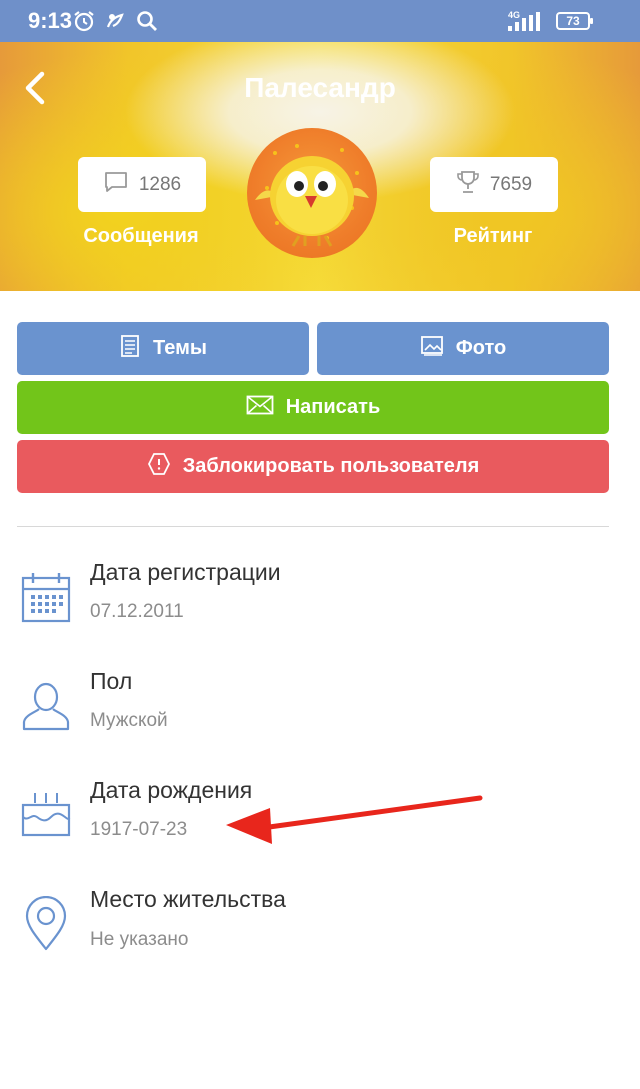 The image size is (640, 1089). I want to click on divider, so click(313, 526).